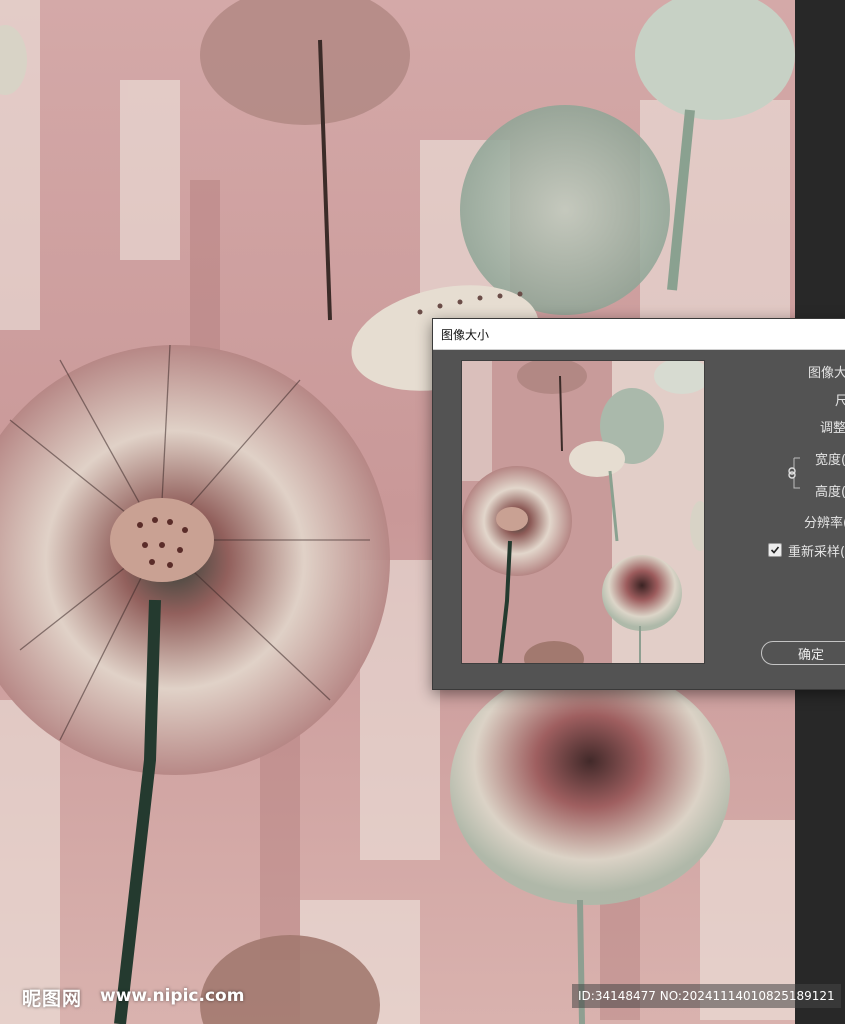 The image size is (845, 1024). I want to click on width-label: 宽度(, so click(830, 460).